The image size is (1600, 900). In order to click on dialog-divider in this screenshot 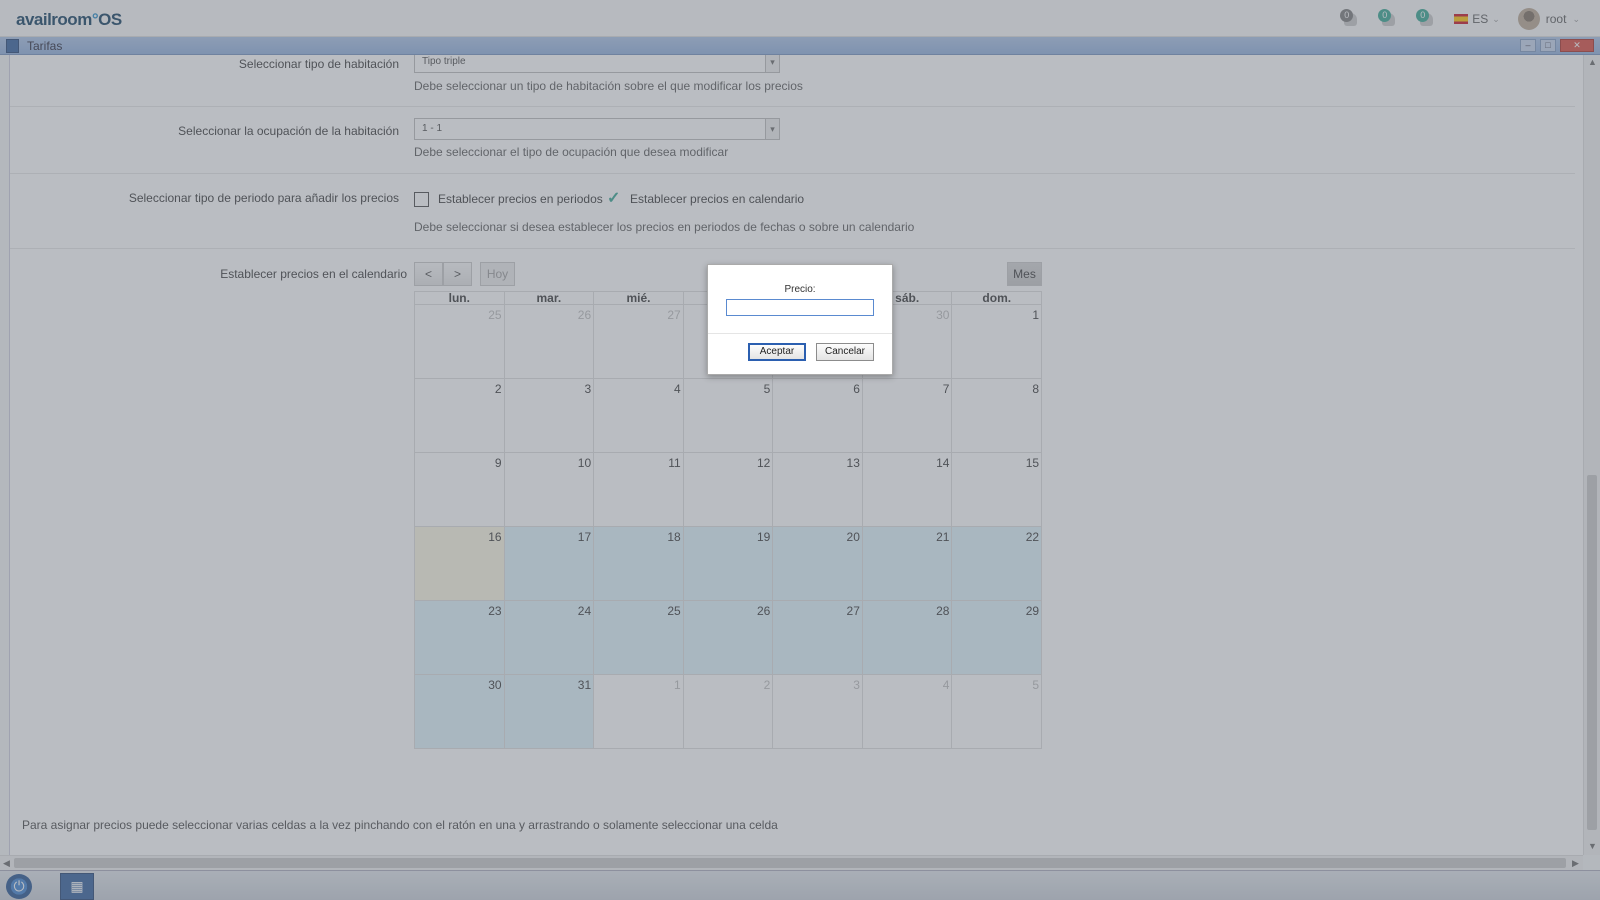, I will do `click(800, 333)`.